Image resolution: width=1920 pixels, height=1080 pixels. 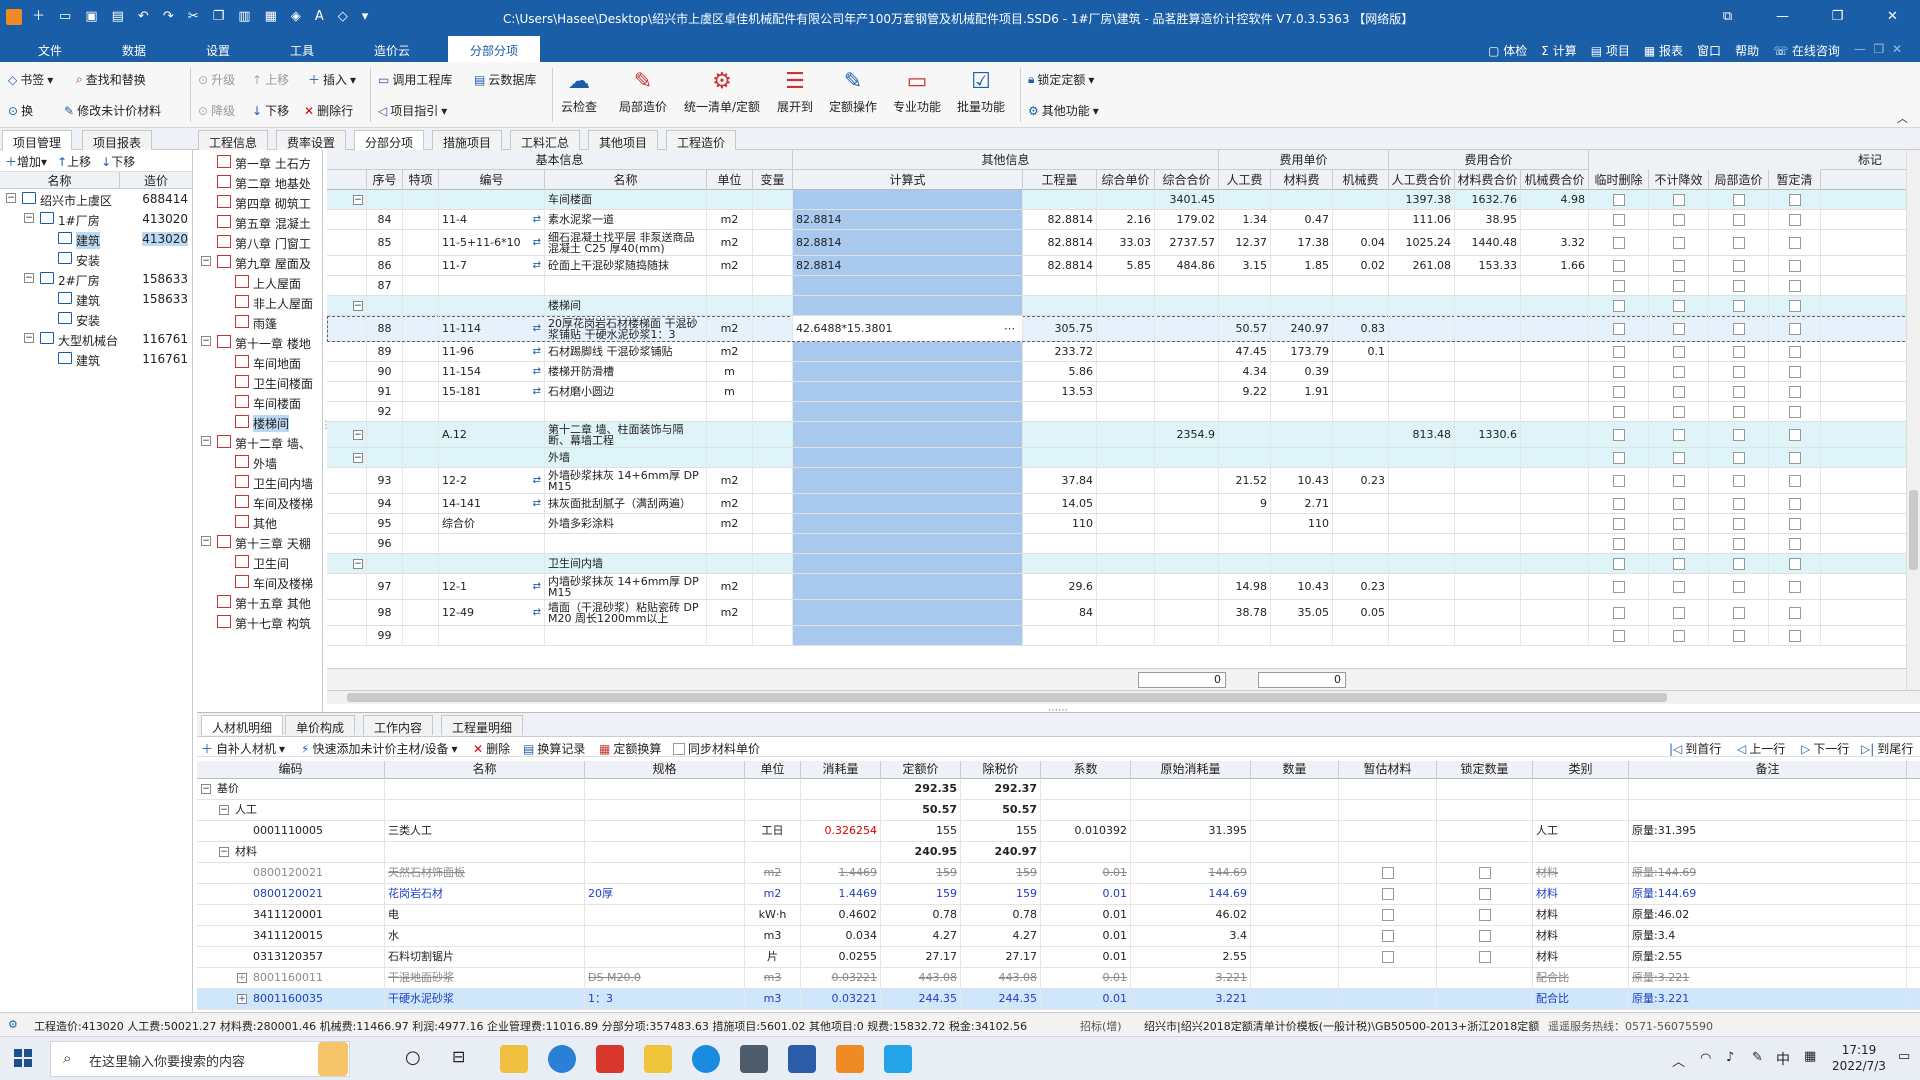 I want to click on pen-icon: ✎, so click(x=1757, y=1057).